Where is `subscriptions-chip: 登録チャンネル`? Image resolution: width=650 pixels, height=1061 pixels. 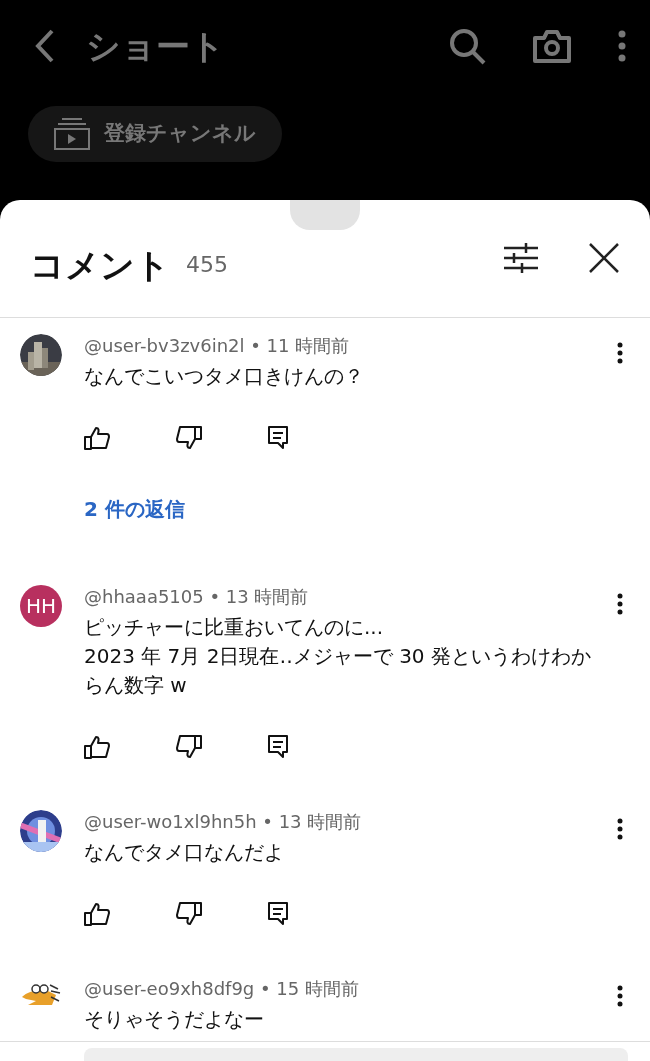
subscriptions-chip: 登録チャンネル is located at coordinates (155, 134).